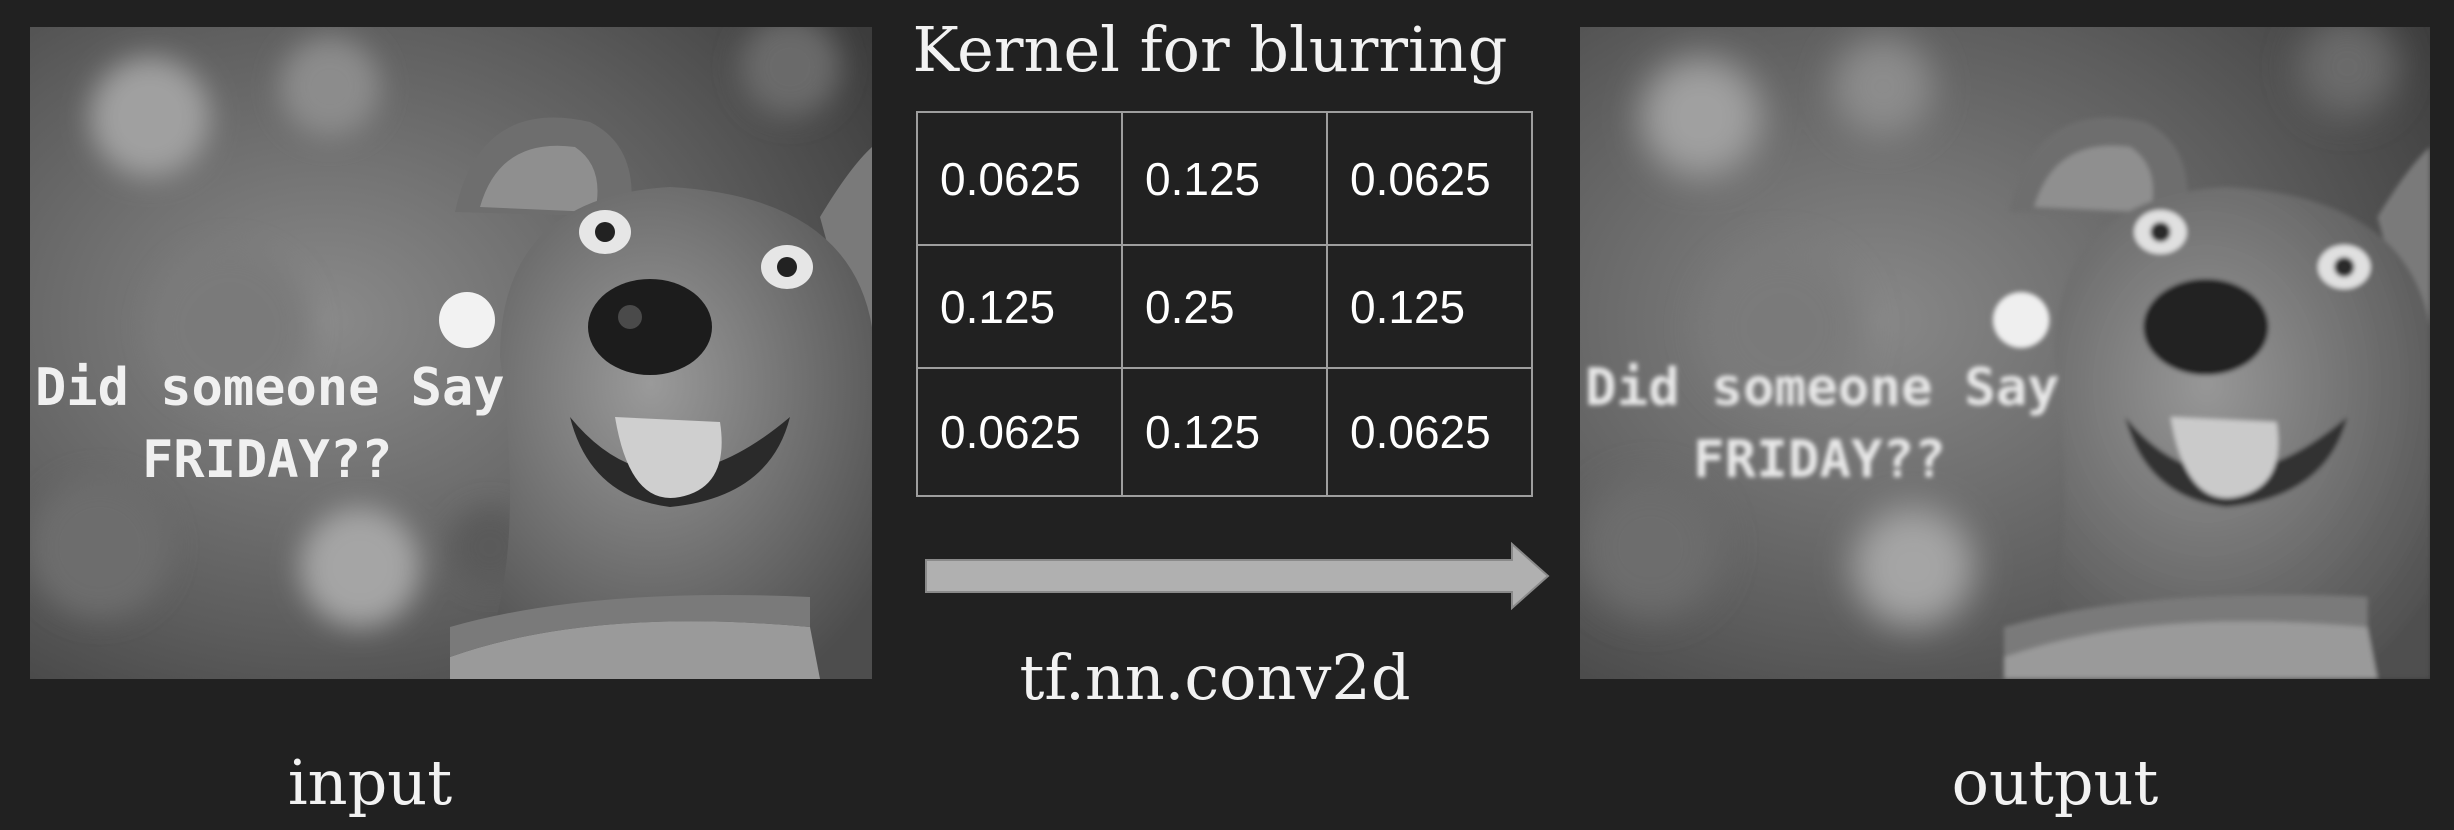 The image size is (2454, 830). I want to click on output-label: output, so click(2055, 782).